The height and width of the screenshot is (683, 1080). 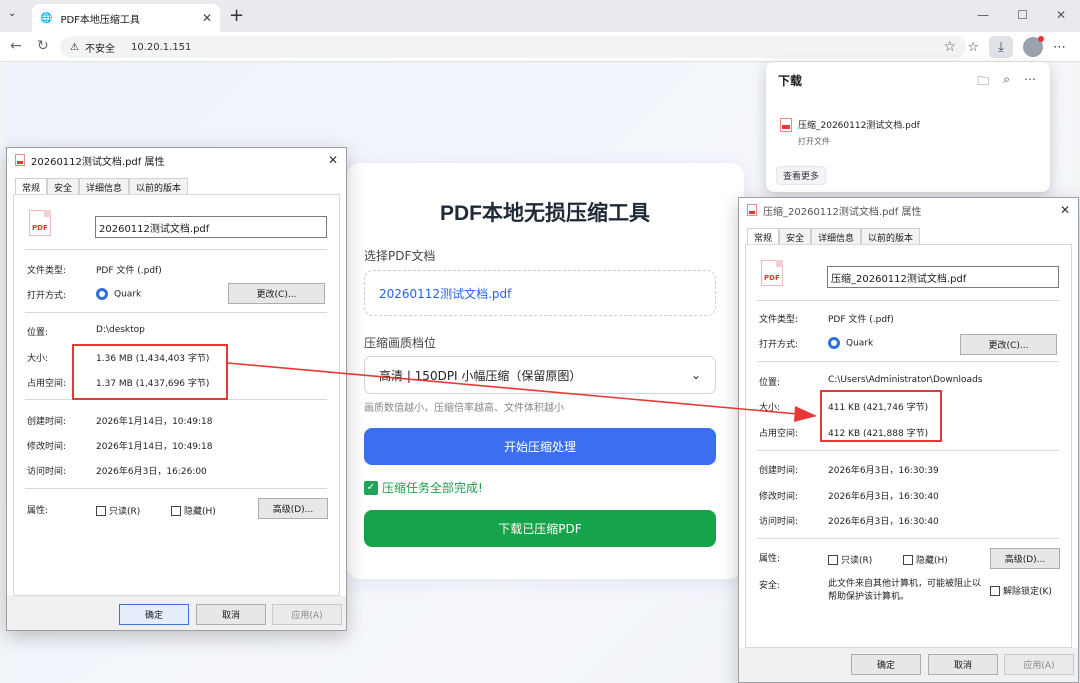 What do you see at coordinates (905, 380) in the screenshot?
I see `location-value: C:\Users\Administrator\Downloads` at bounding box center [905, 380].